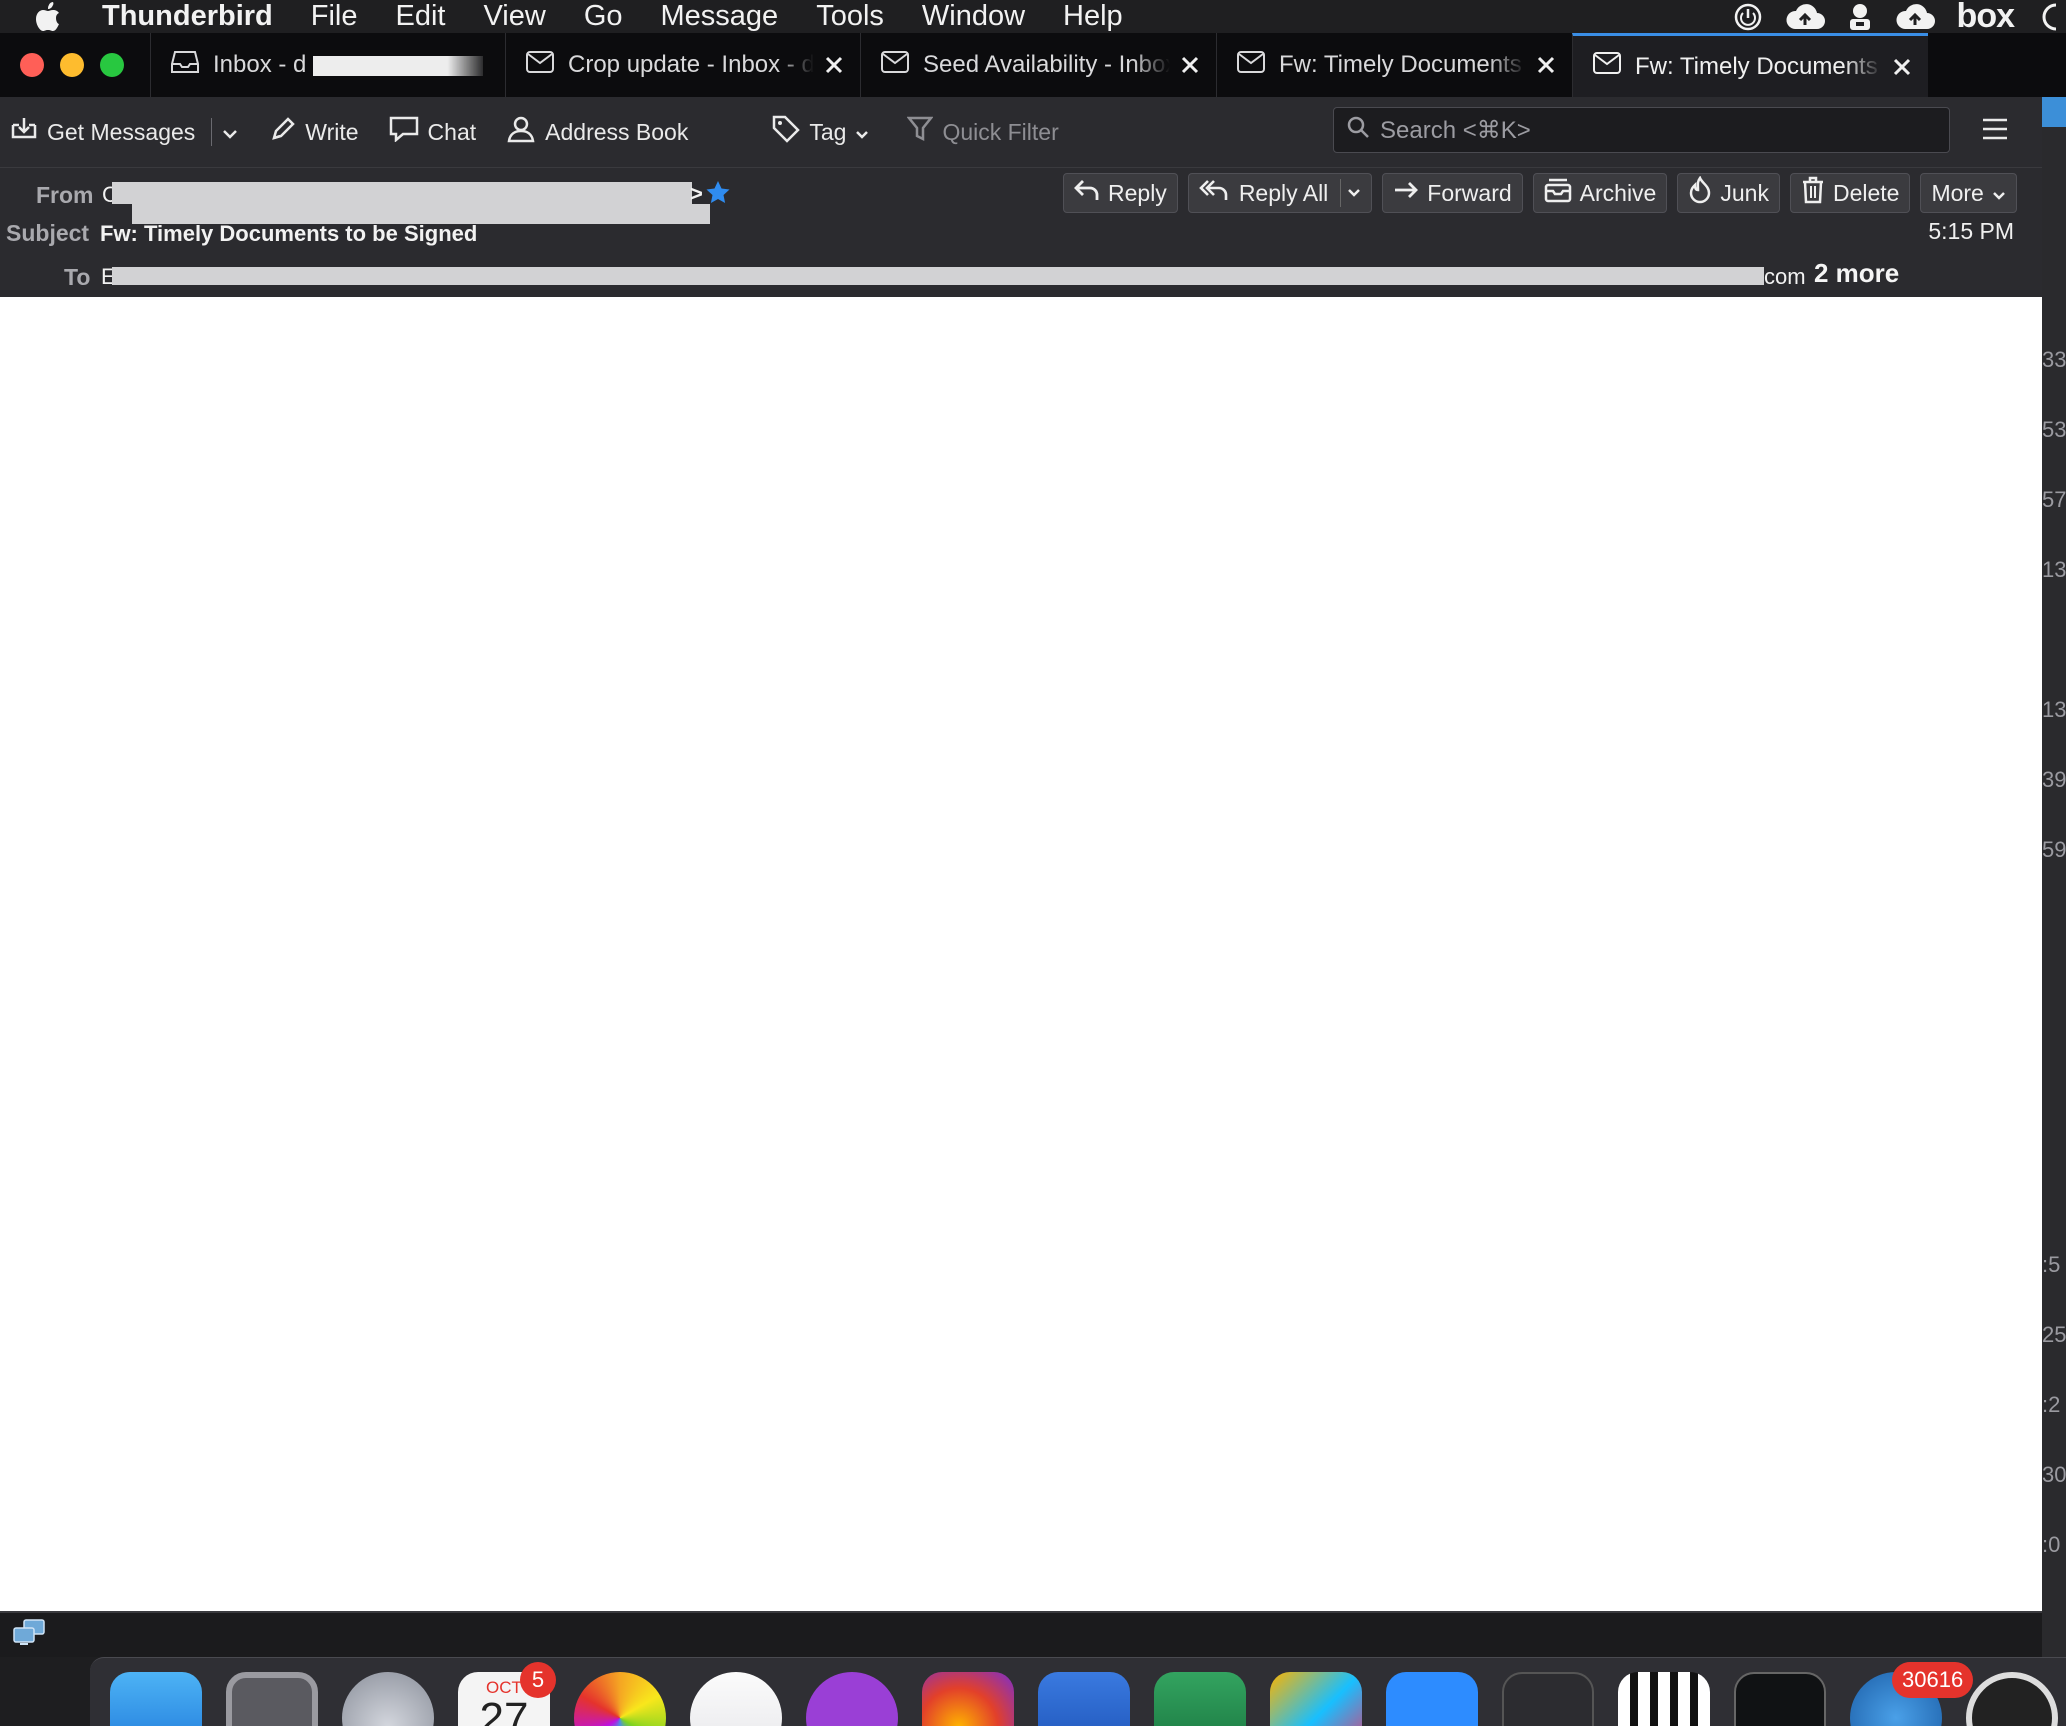 This screenshot has height=1726, width=2066. What do you see at coordinates (2012, 1699) in the screenshot?
I see `power-app-icon` at bounding box center [2012, 1699].